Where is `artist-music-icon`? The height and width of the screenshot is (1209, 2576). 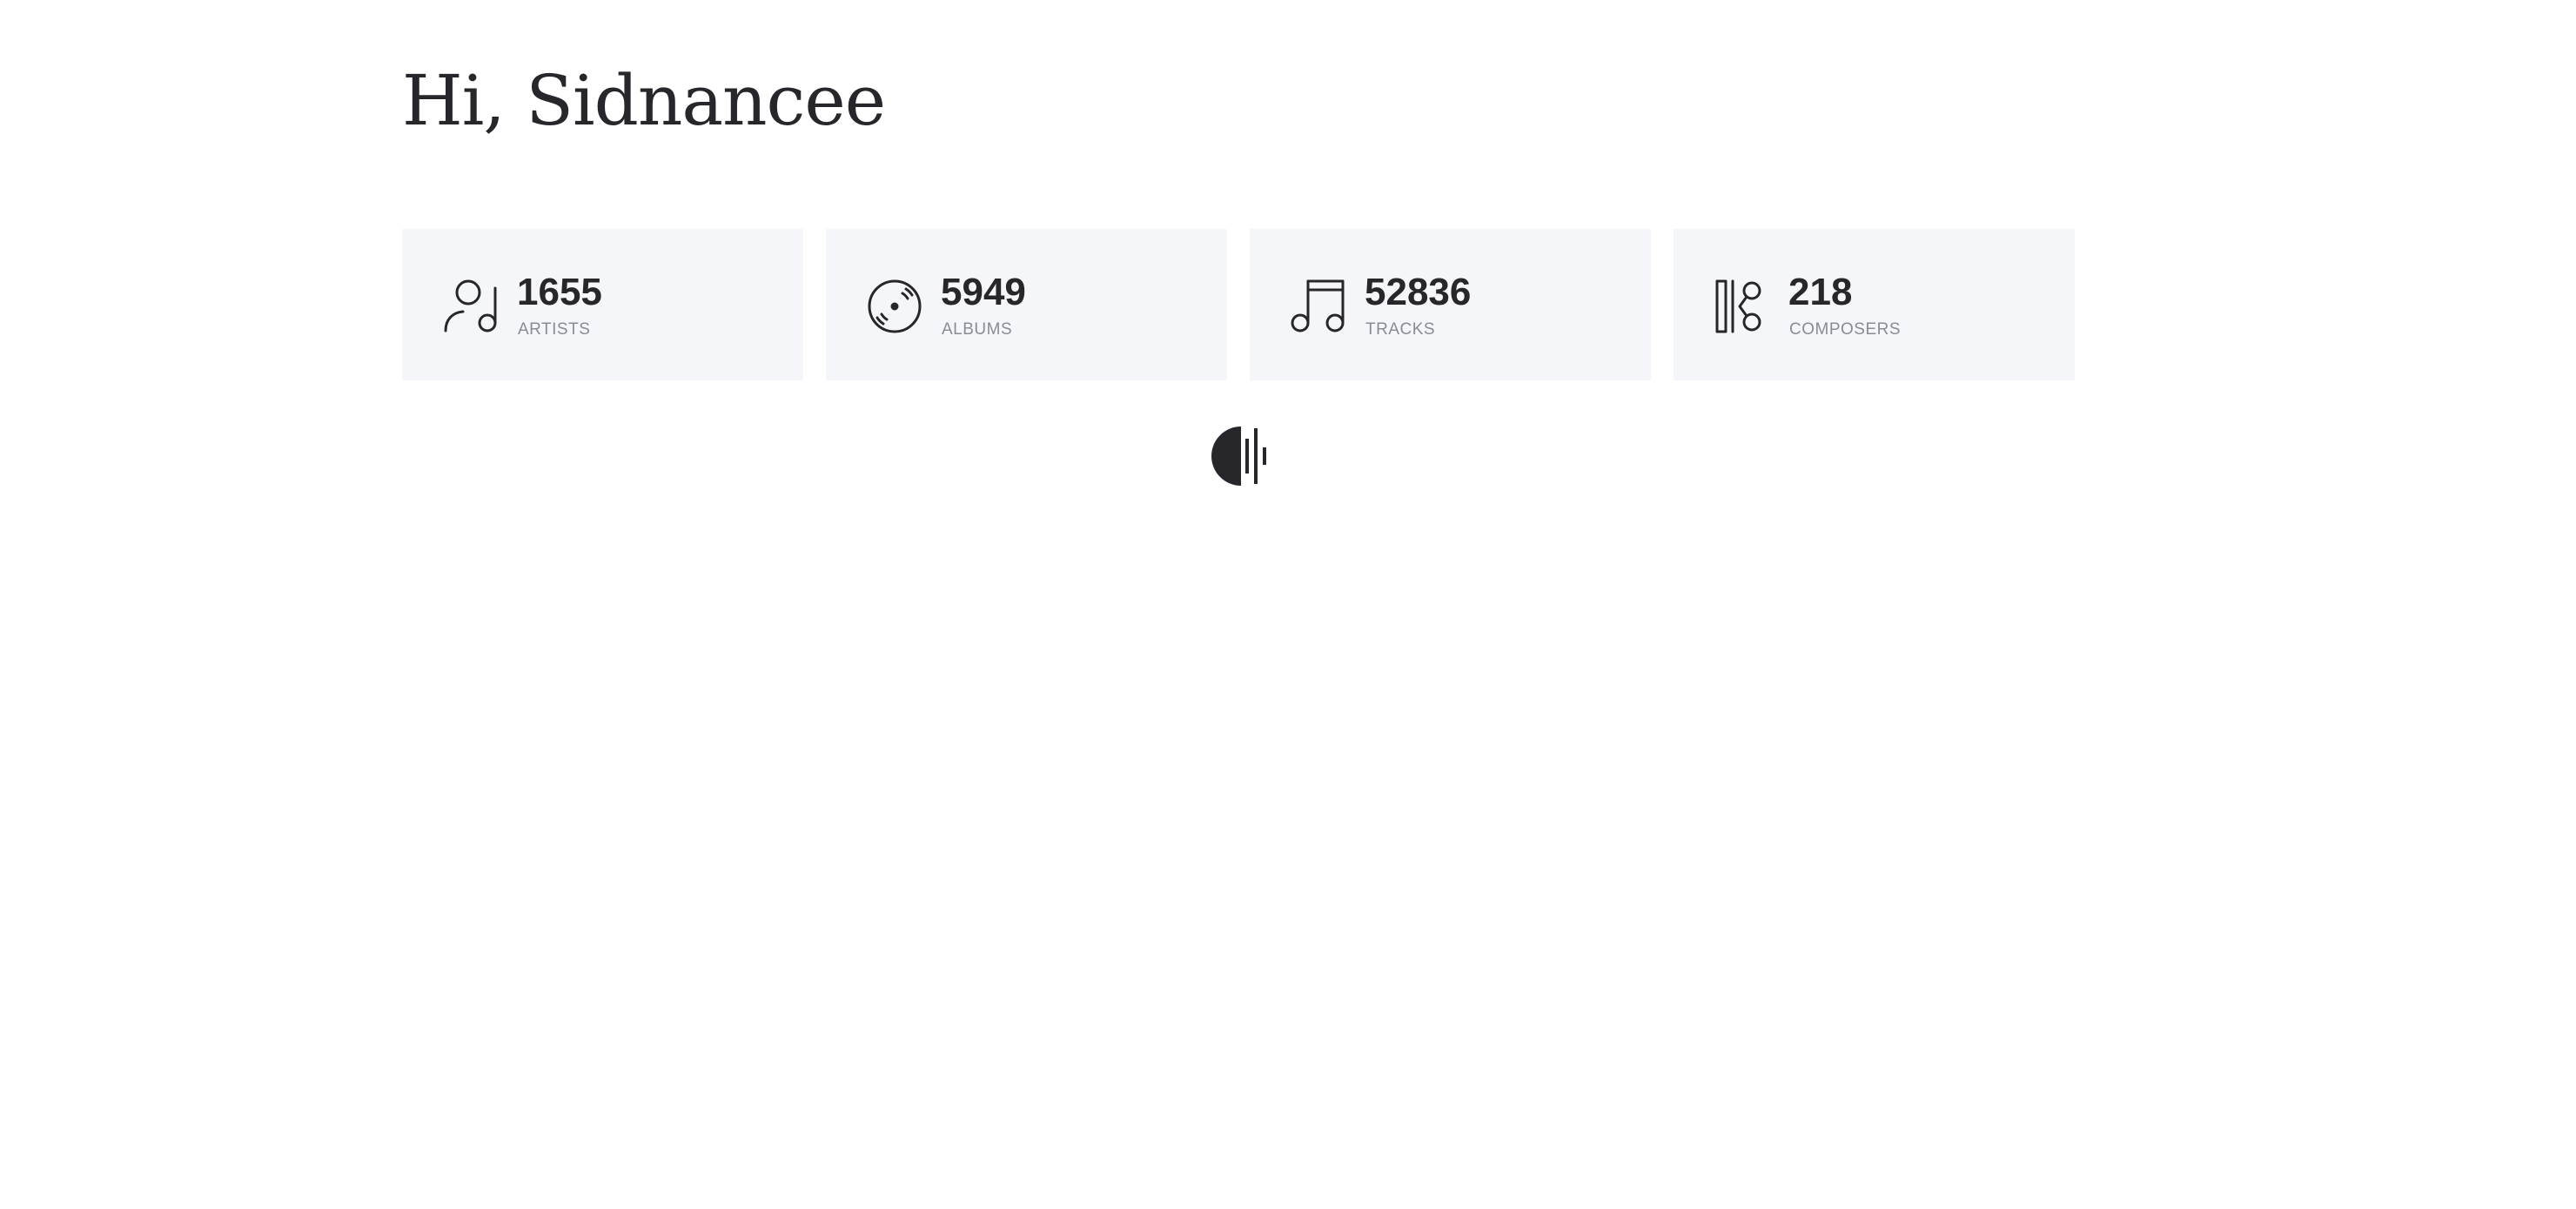
artist-music-icon is located at coordinates (471, 306).